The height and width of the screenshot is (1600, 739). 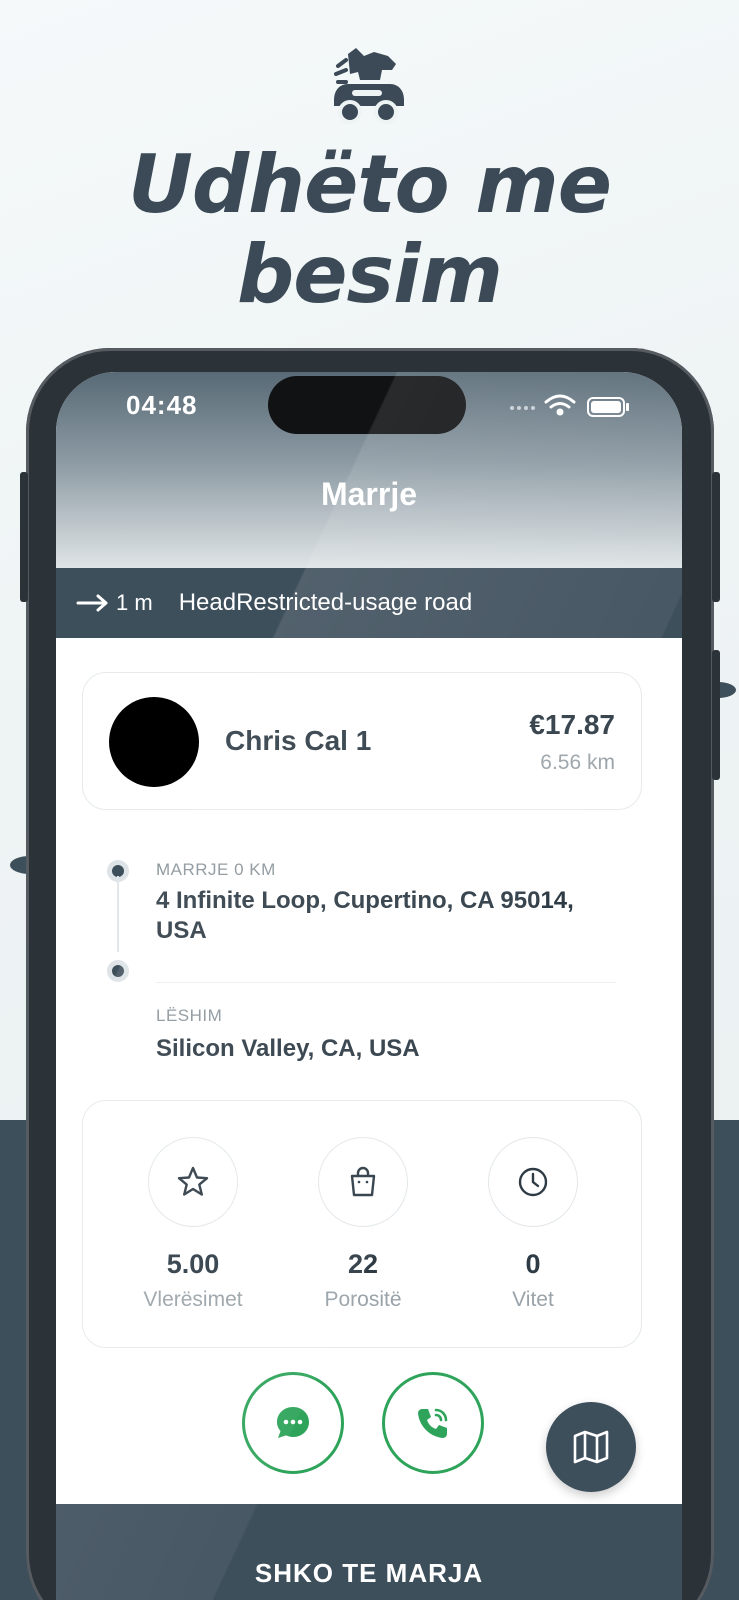 I want to click on nav-distance: 1 m, so click(x=134, y=602).